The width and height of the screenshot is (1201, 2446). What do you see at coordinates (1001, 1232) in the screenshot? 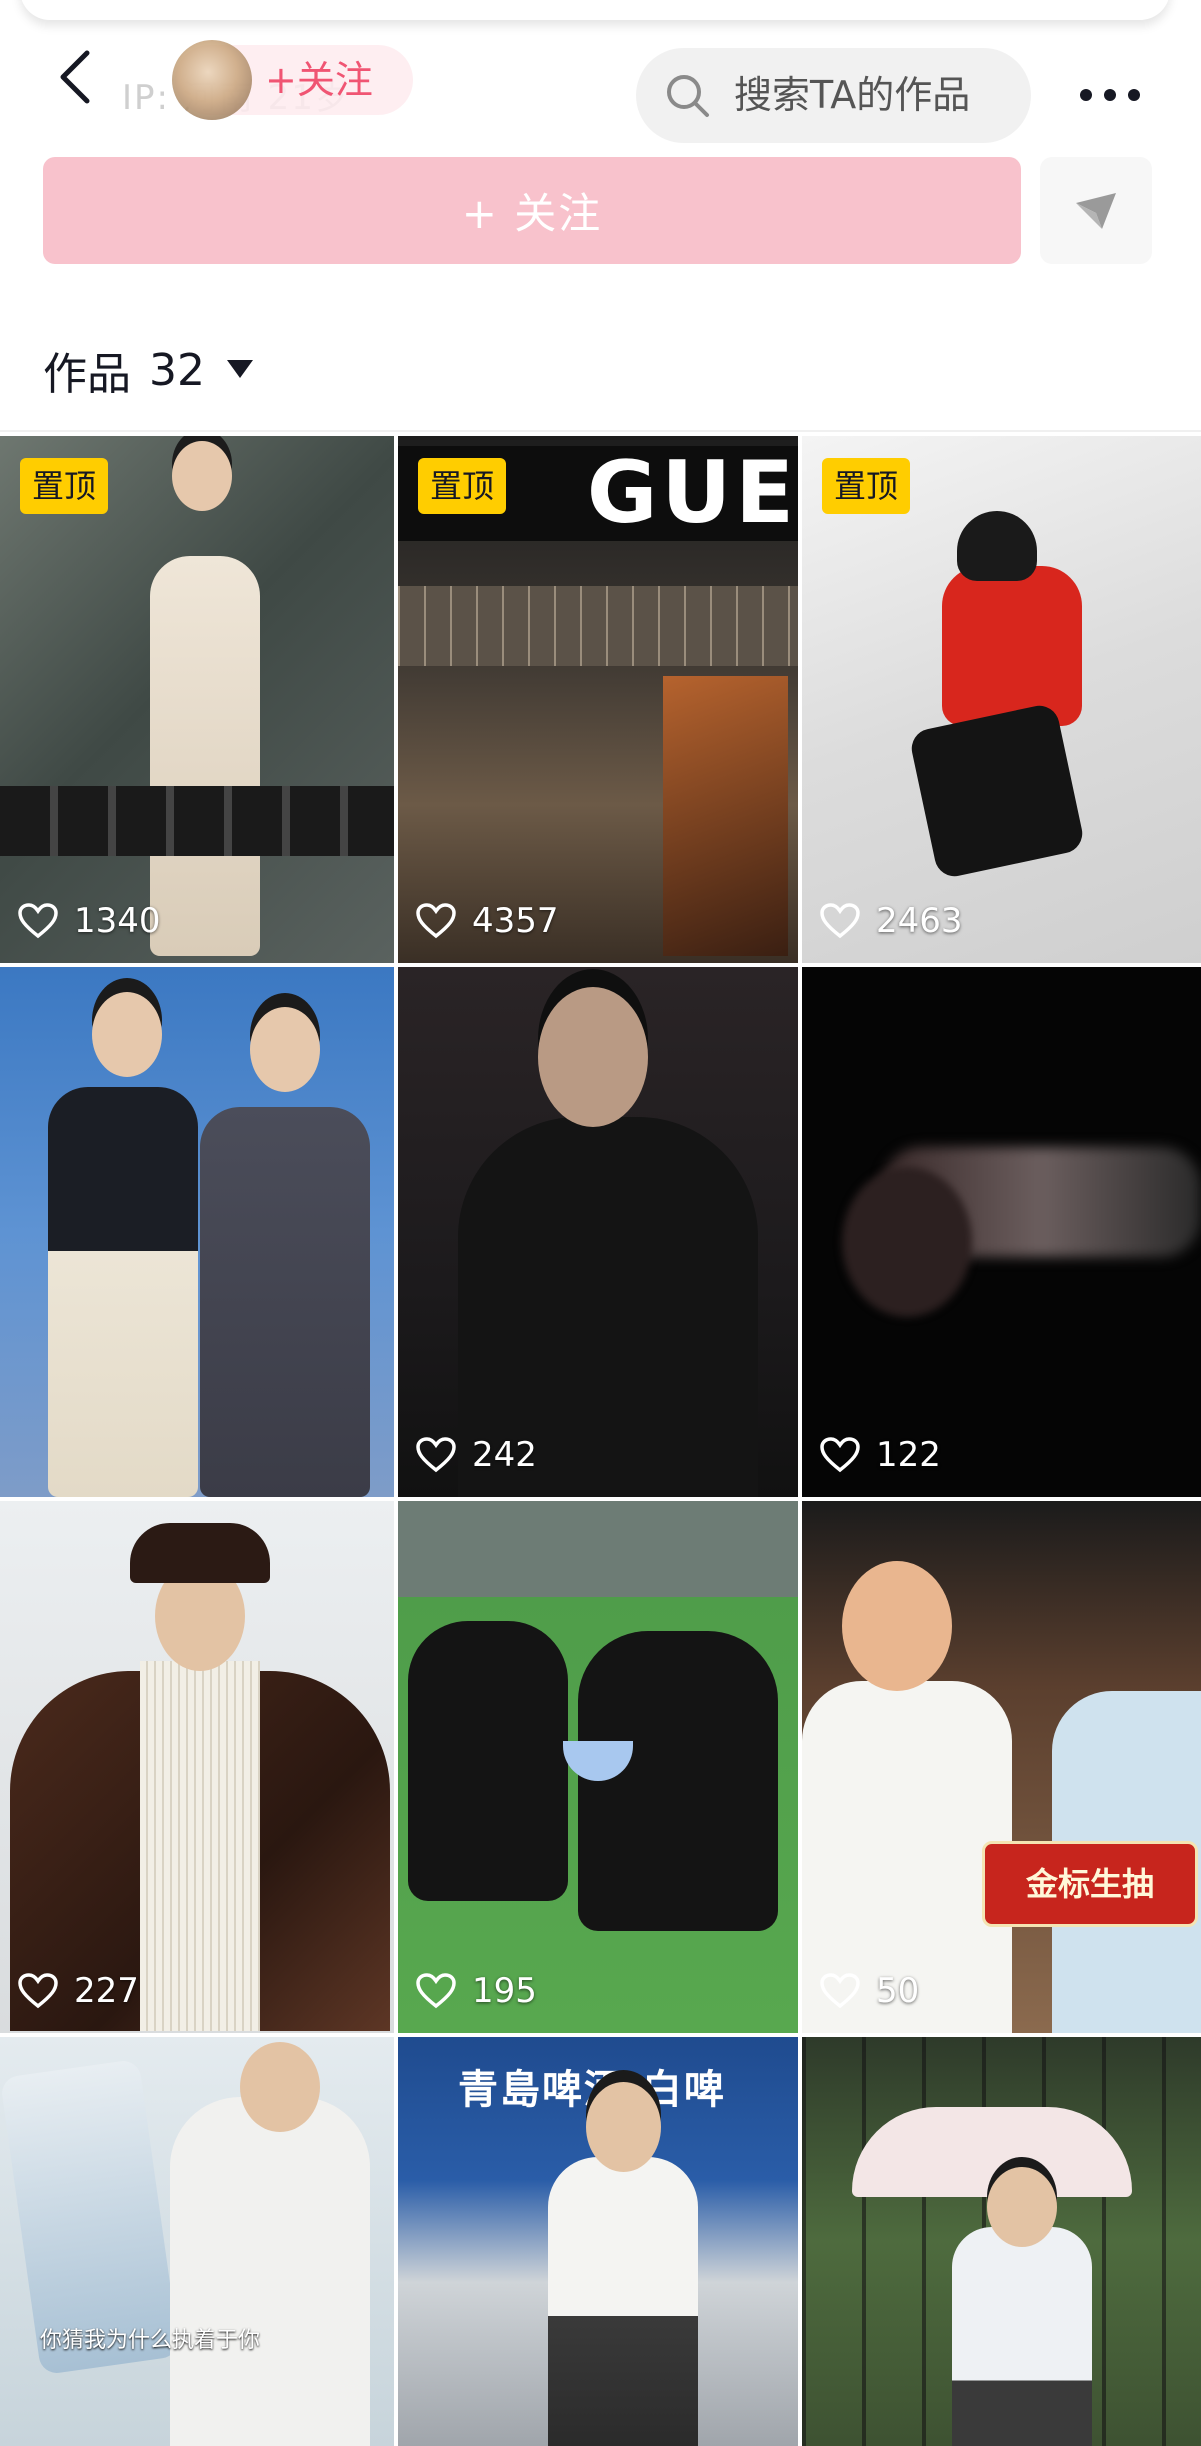
I see `video-tile-6: 122` at bounding box center [1001, 1232].